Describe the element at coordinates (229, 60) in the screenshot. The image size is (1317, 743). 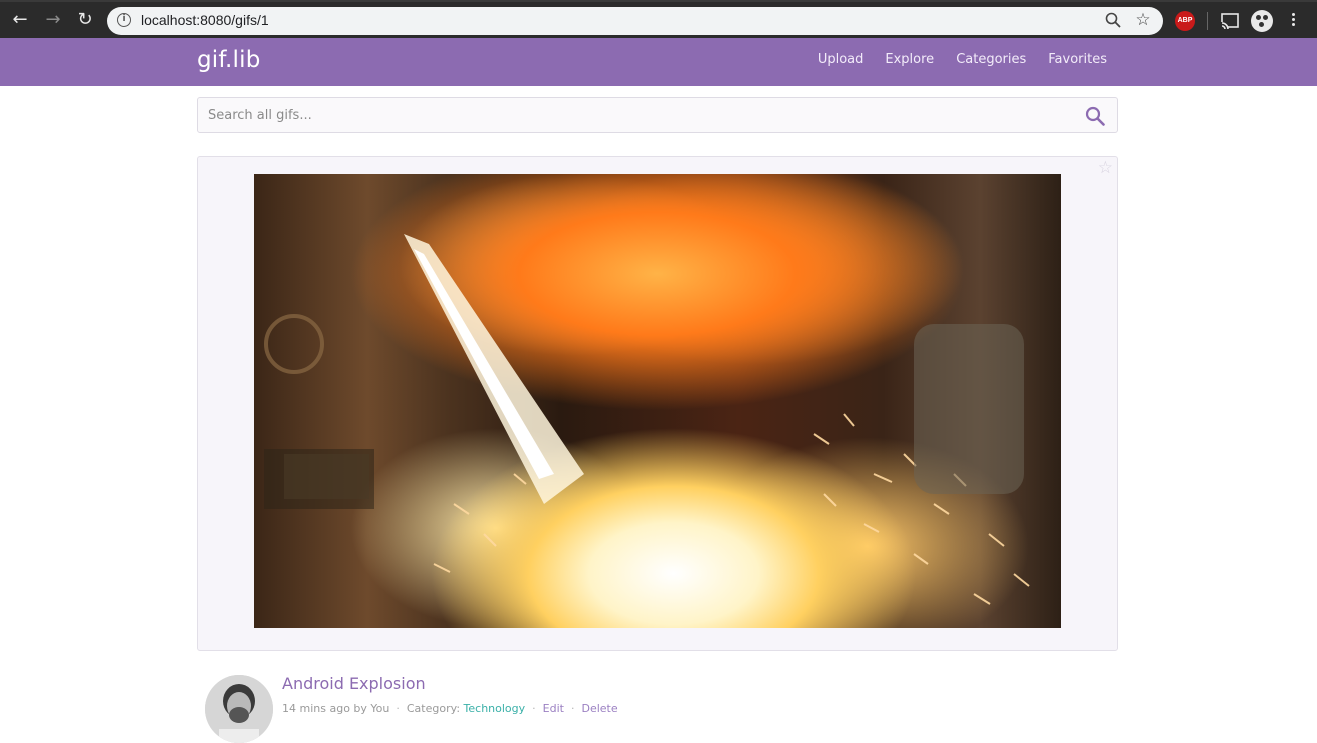
I see `brand-logo: gif.lib` at that location.